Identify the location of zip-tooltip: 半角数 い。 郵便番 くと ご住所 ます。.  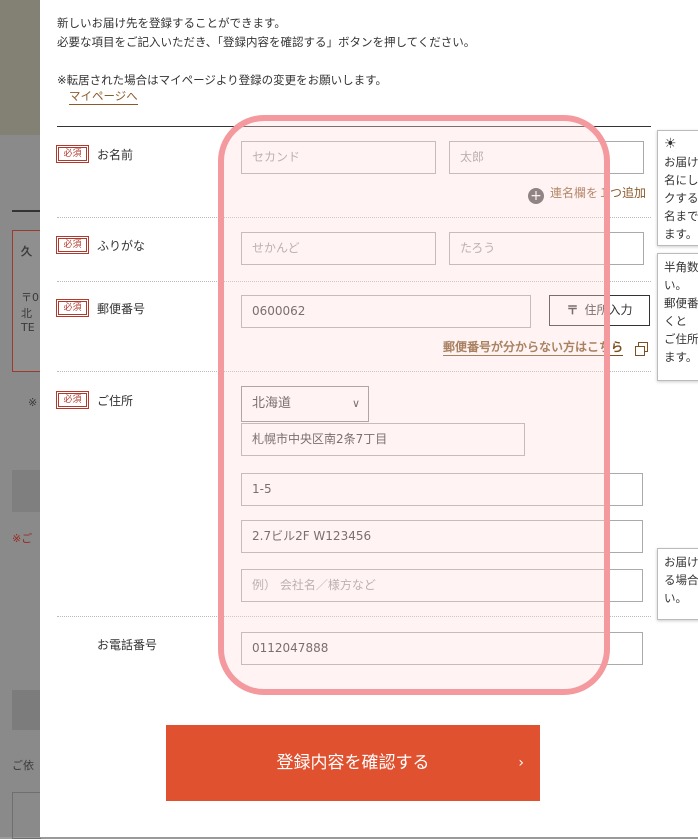
(677, 317).